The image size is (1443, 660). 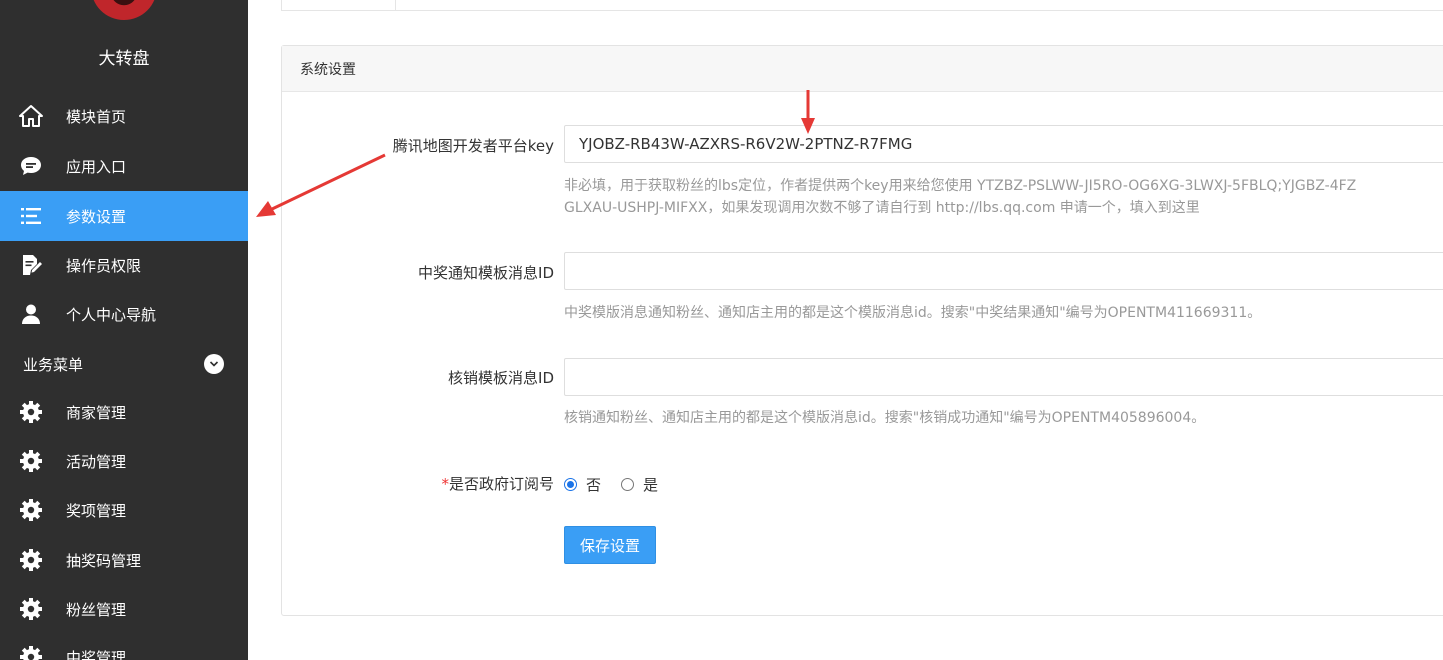 I want to click on map-key-label: 腾讯地图开发者平台key, so click(x=473, y=146).